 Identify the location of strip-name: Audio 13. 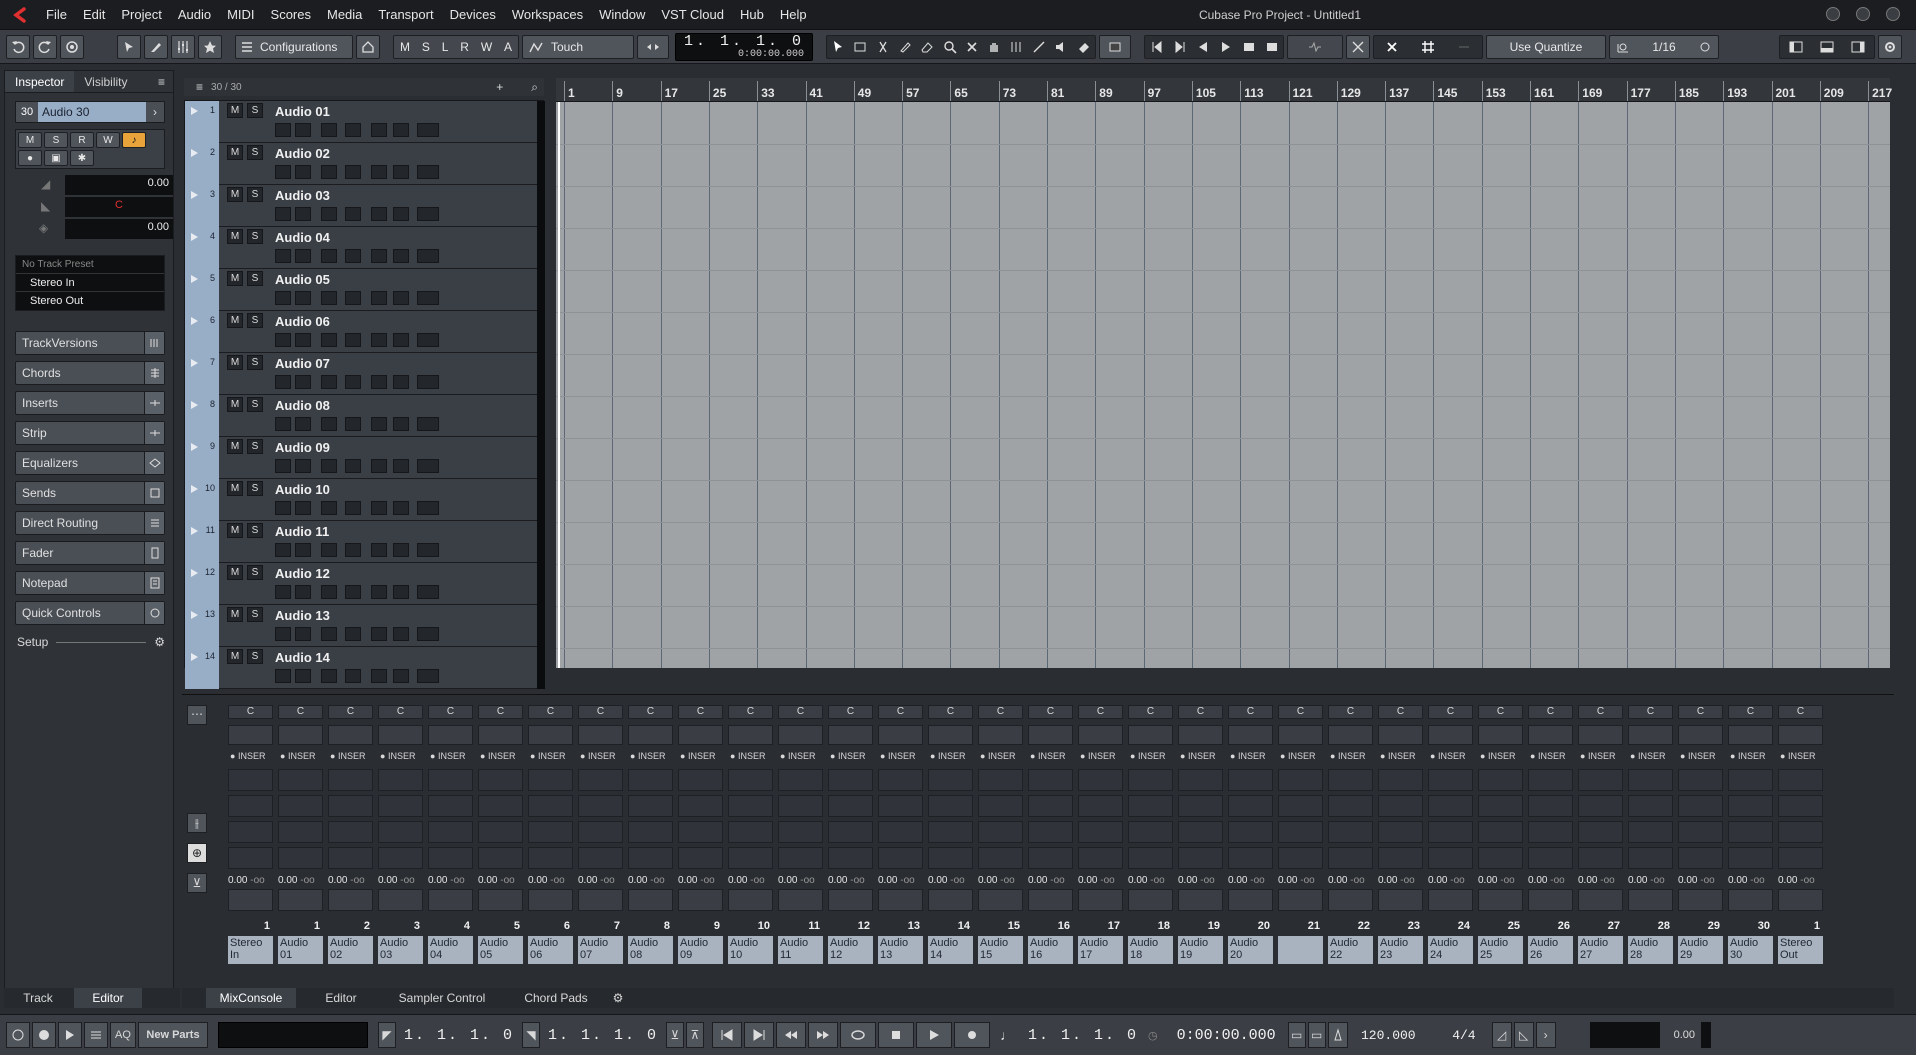
(900, 950).